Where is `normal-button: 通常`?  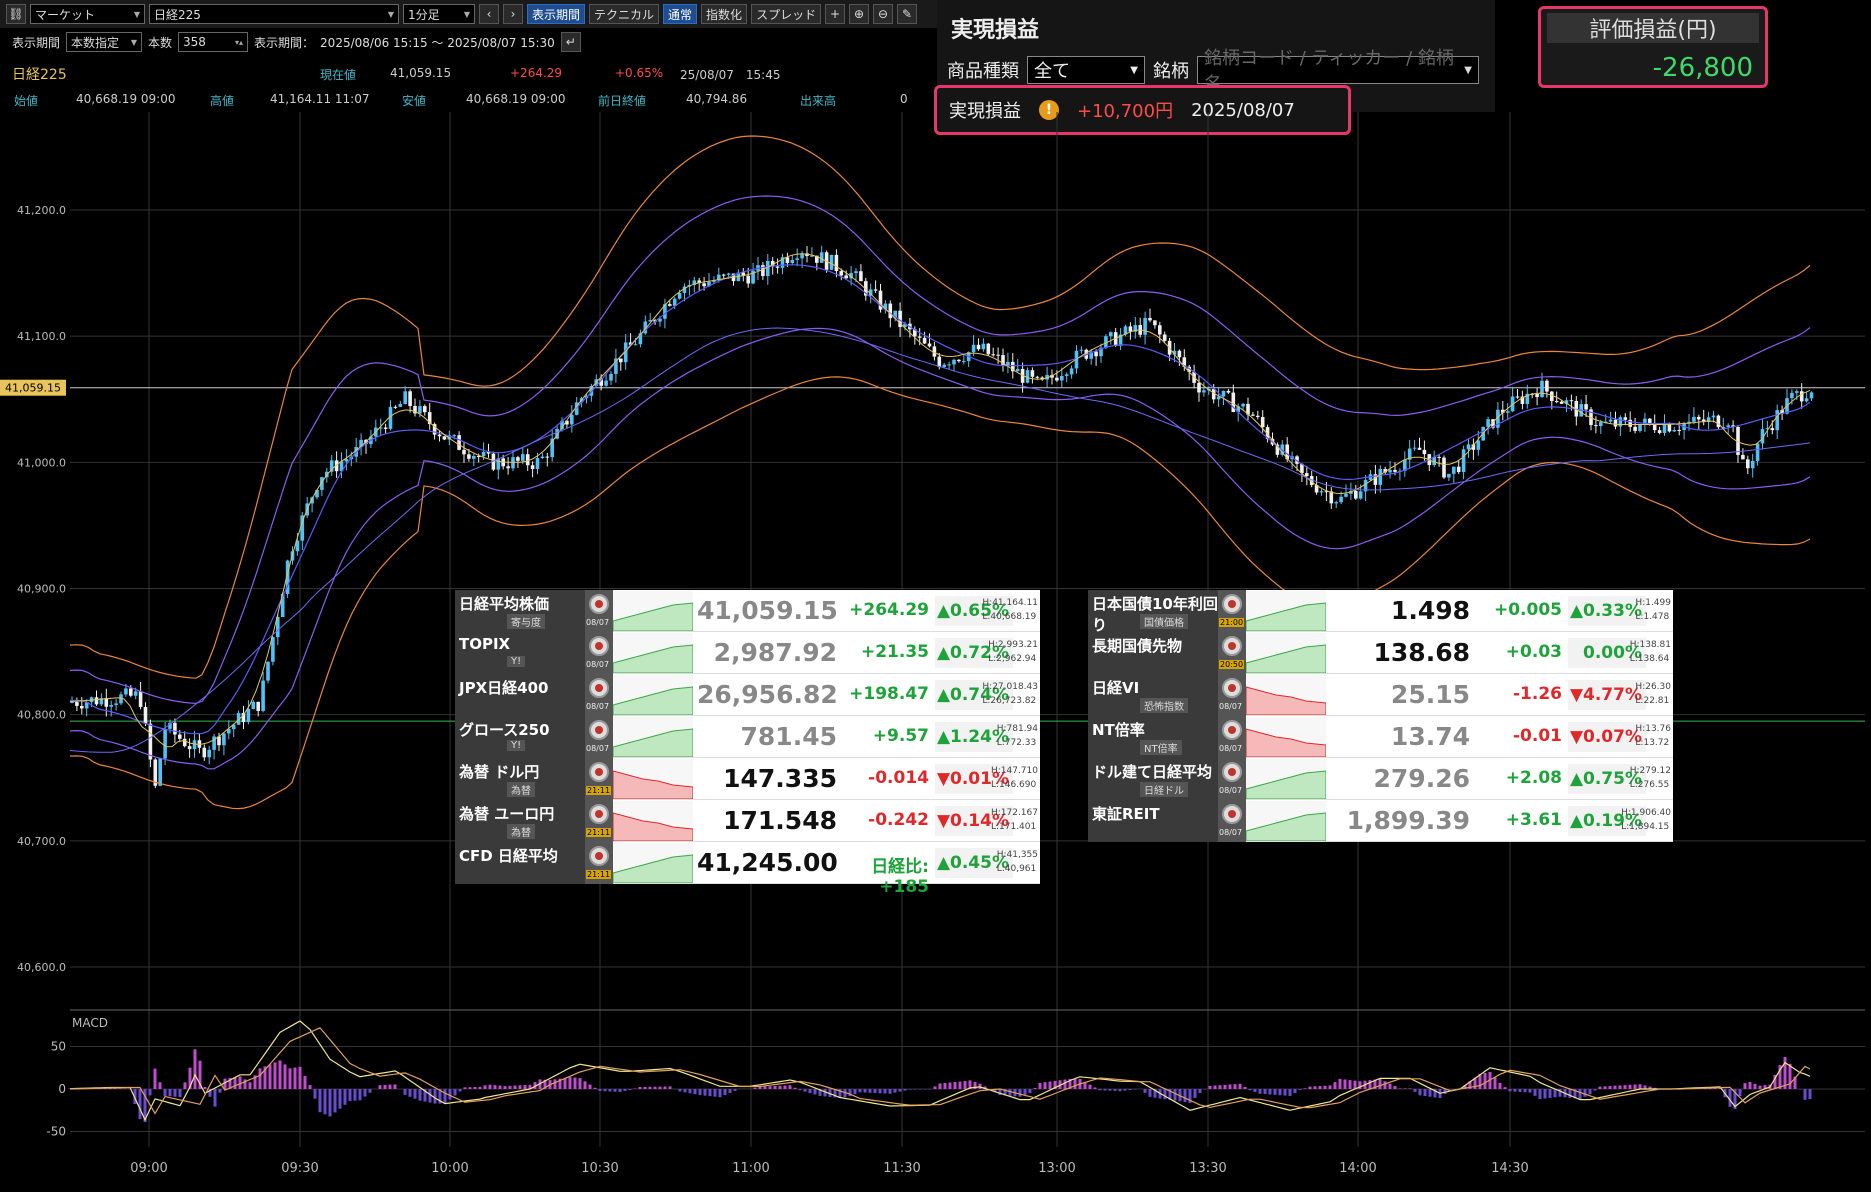
normal-button: 通常 is located at coordinates (680, 14).